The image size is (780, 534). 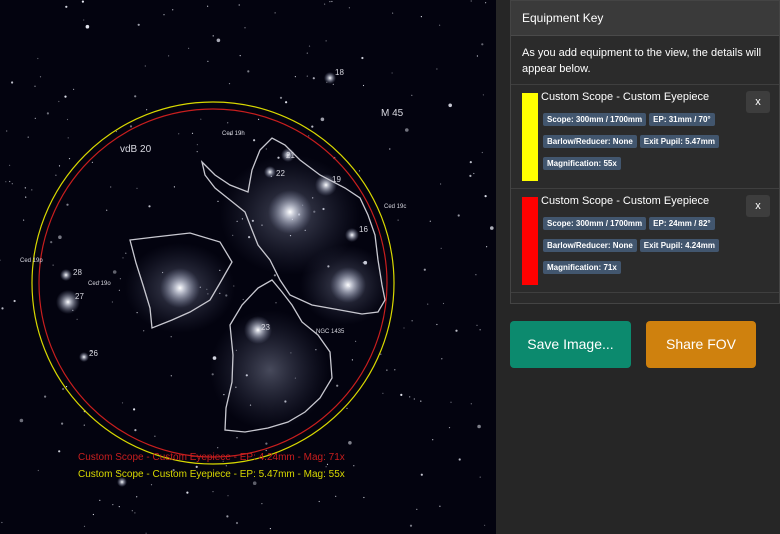 I want to click on object-label-ced19o: Ced 19o, so click(x=99, y=284).